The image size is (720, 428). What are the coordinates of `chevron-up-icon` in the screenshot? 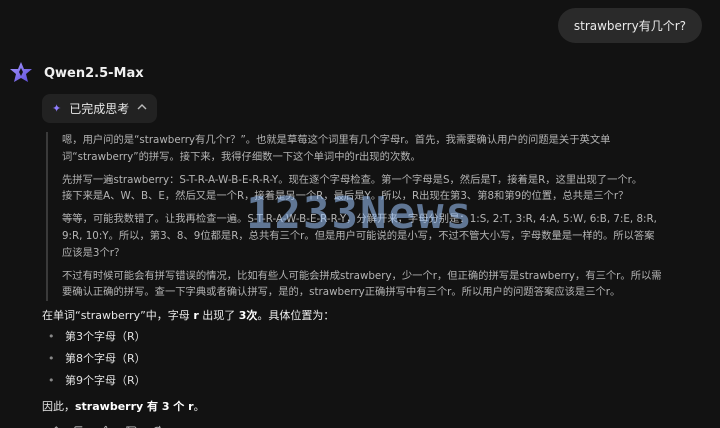 It's located at (142, 108).